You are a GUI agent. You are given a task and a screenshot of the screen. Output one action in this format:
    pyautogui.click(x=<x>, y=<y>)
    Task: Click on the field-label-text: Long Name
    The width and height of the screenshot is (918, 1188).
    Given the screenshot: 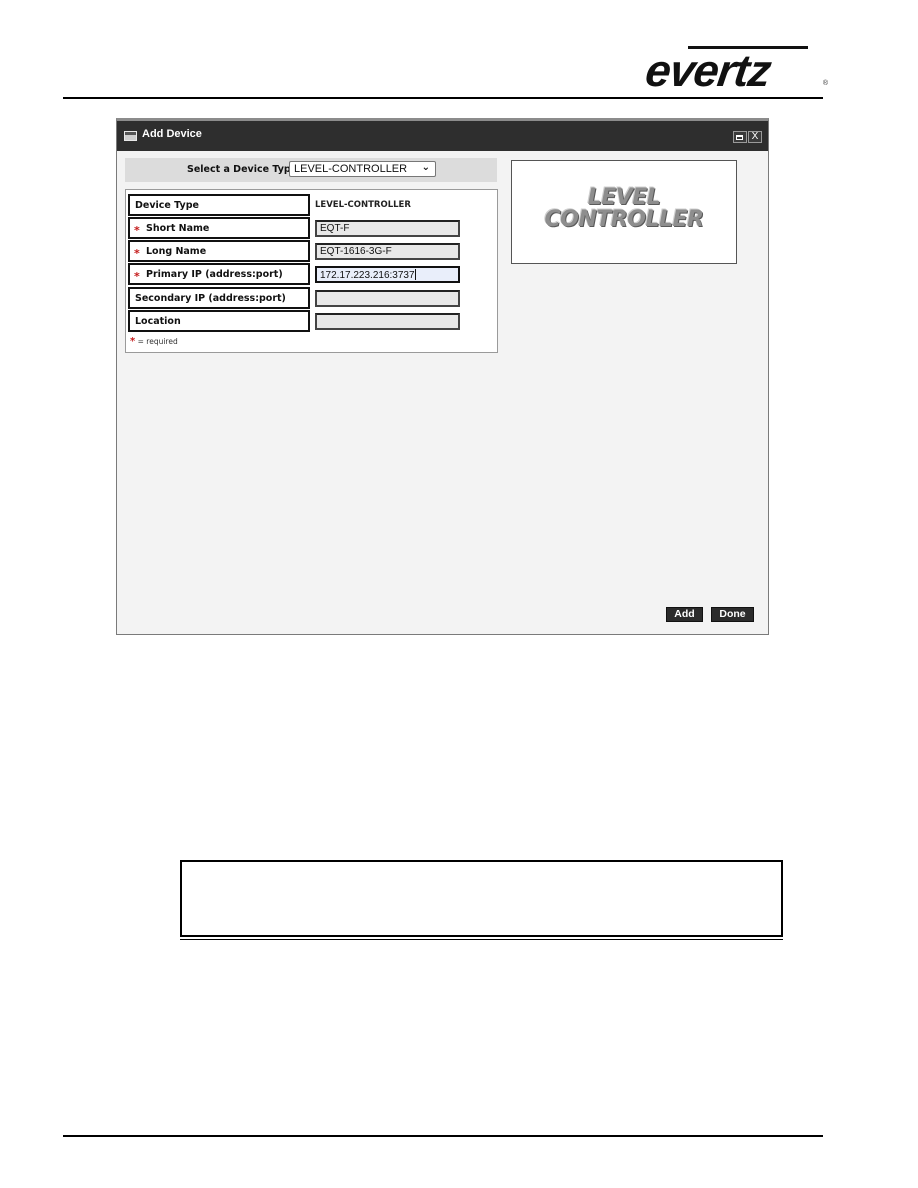 What is the action you would take?
    pyautogui.click(x=176, y=251)
    